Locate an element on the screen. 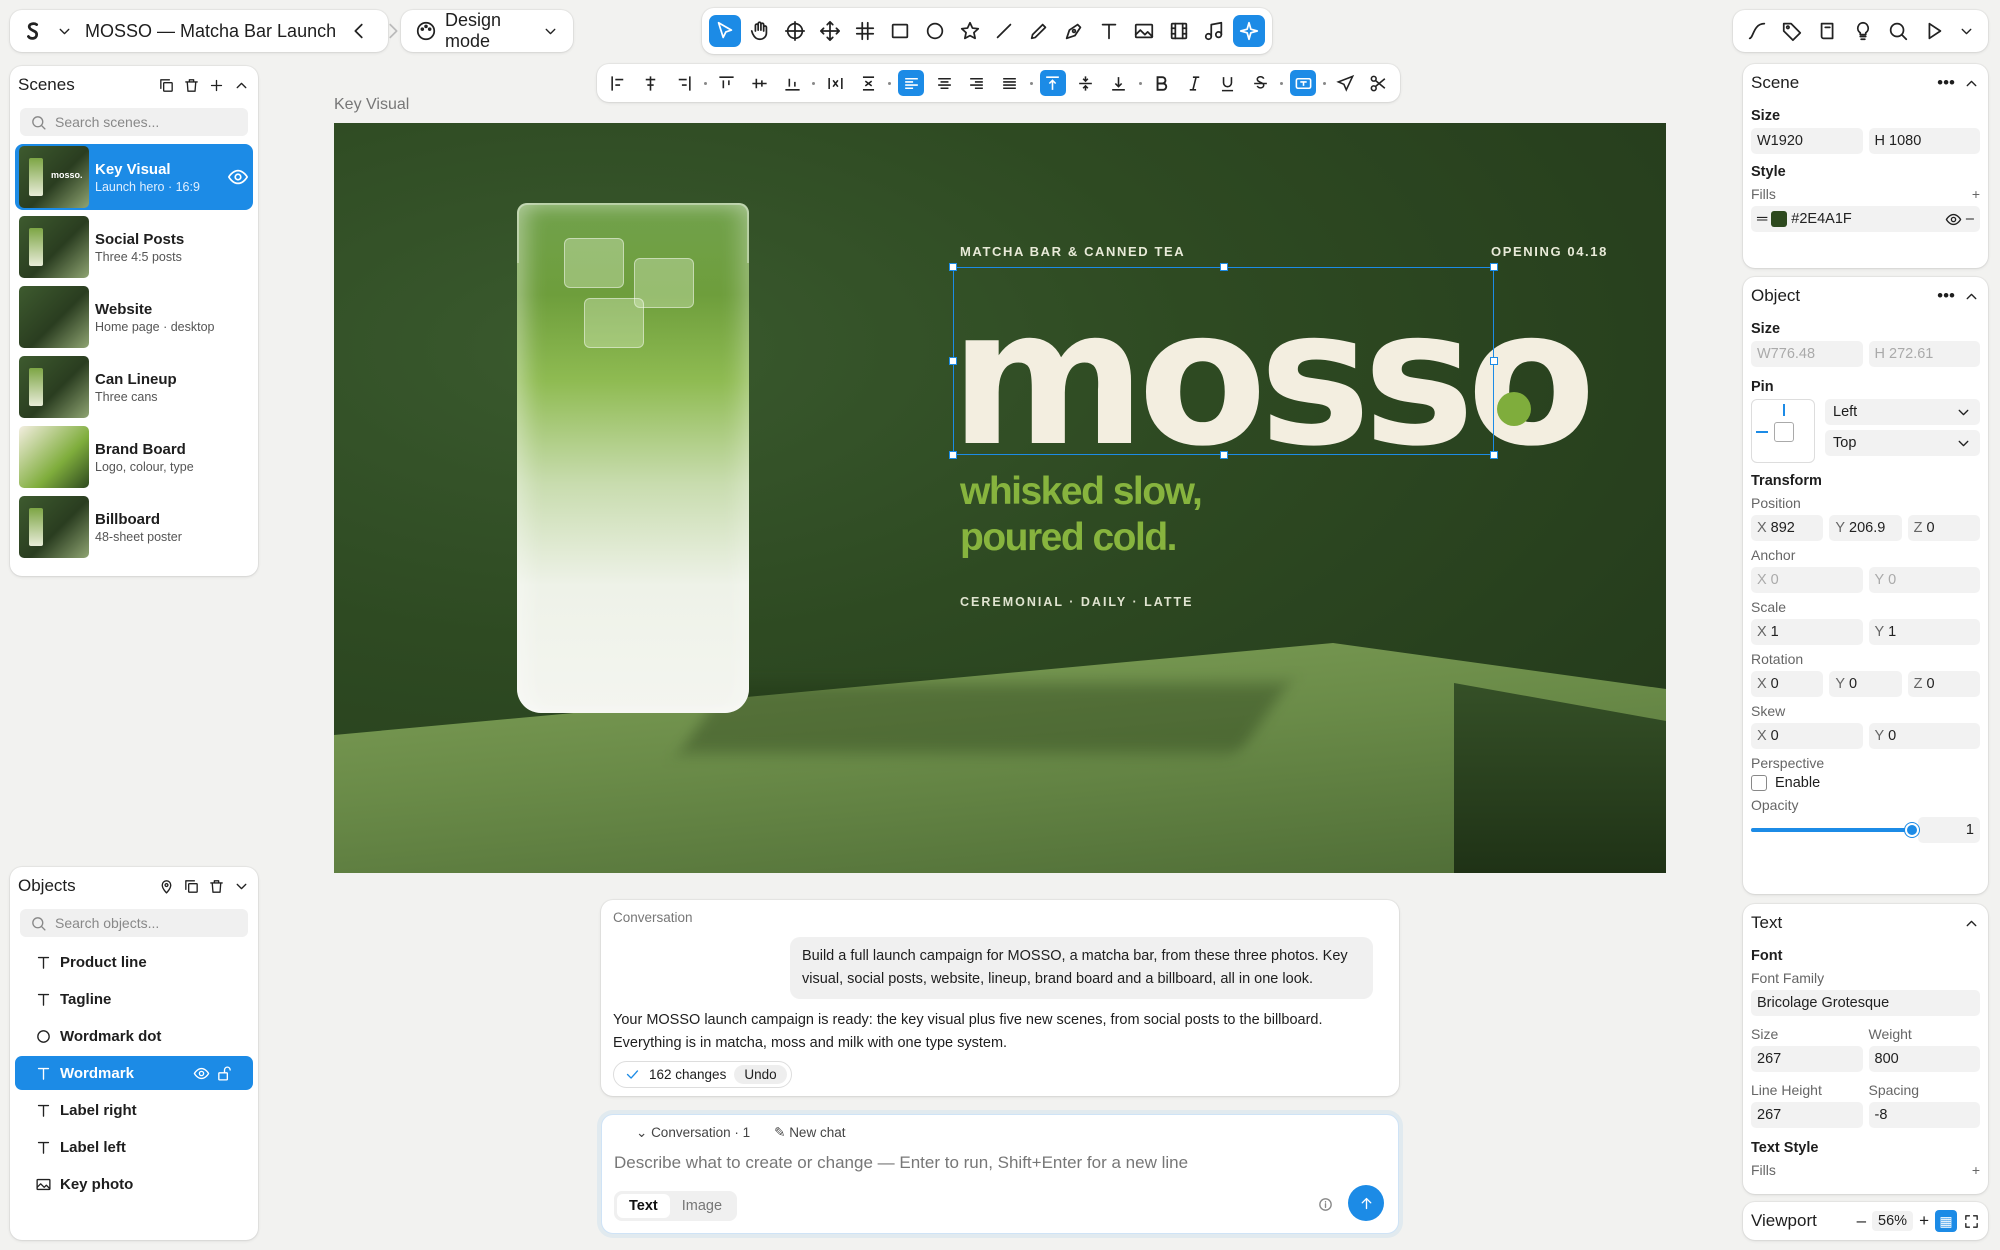  video-tool is located at coordinates (1179, 31).